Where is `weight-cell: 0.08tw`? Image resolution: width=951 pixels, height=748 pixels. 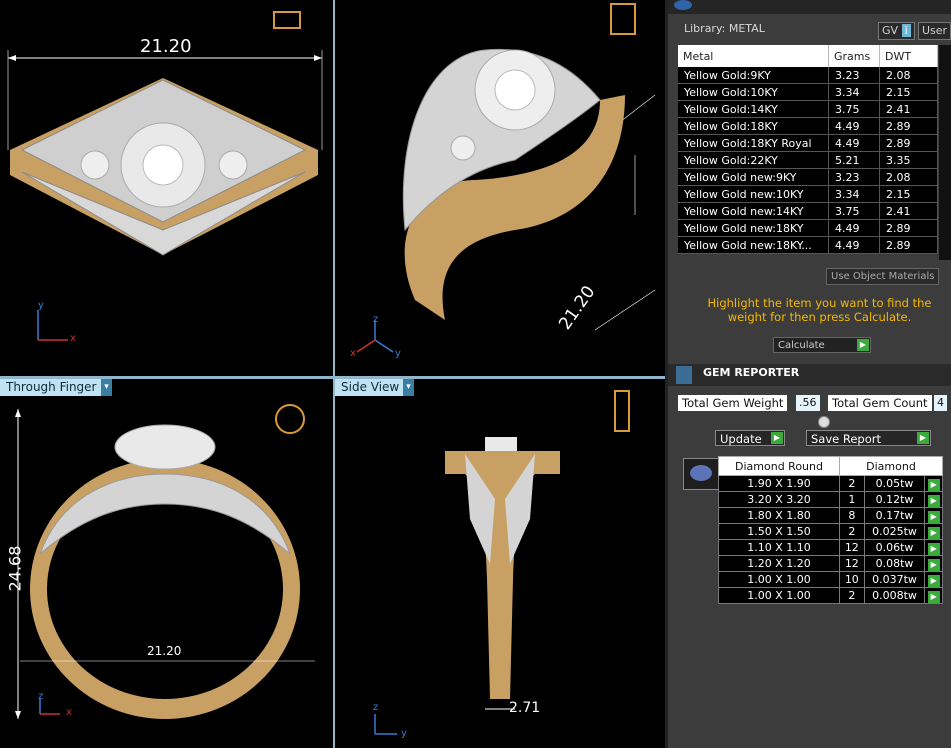
weight-cell: 0.08tw is located at coordinates (894, 563).